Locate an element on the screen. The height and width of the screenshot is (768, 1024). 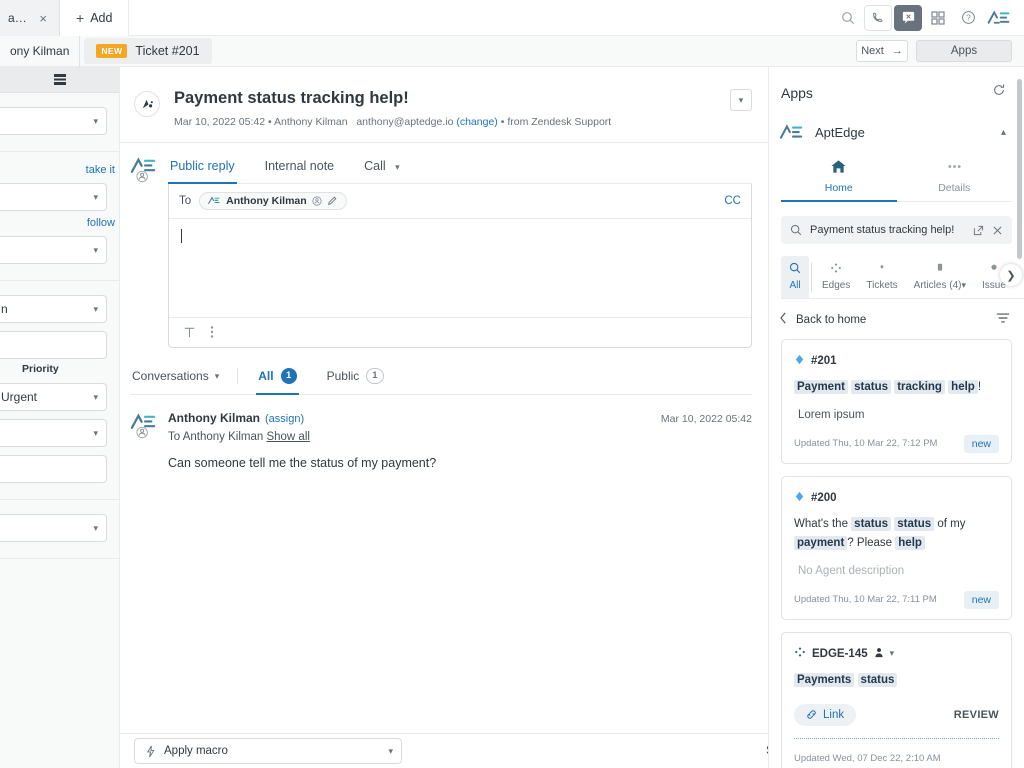
sidebar-collapse-handle is located at coordinates (59, 80).